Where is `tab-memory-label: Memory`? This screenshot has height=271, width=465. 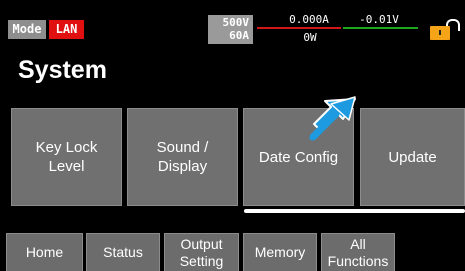
tab-memory-label: Memory is located at coordinates (280, 252).